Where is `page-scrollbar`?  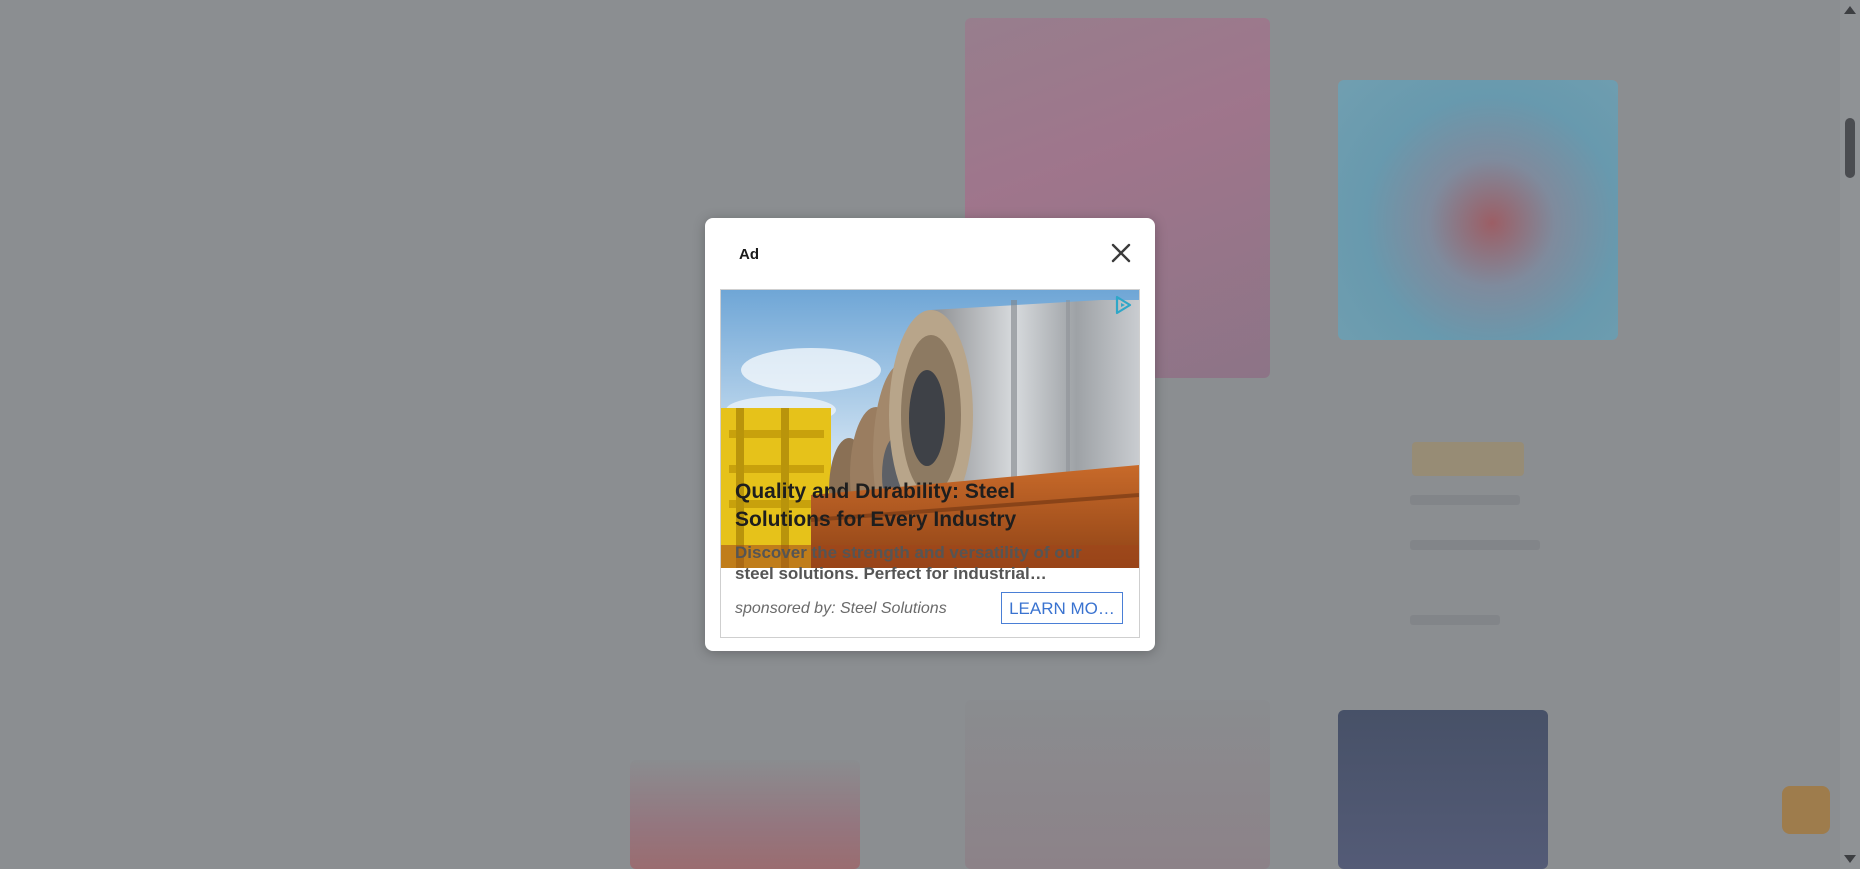 page-scrollbar is located at coordinates (1850, 434).